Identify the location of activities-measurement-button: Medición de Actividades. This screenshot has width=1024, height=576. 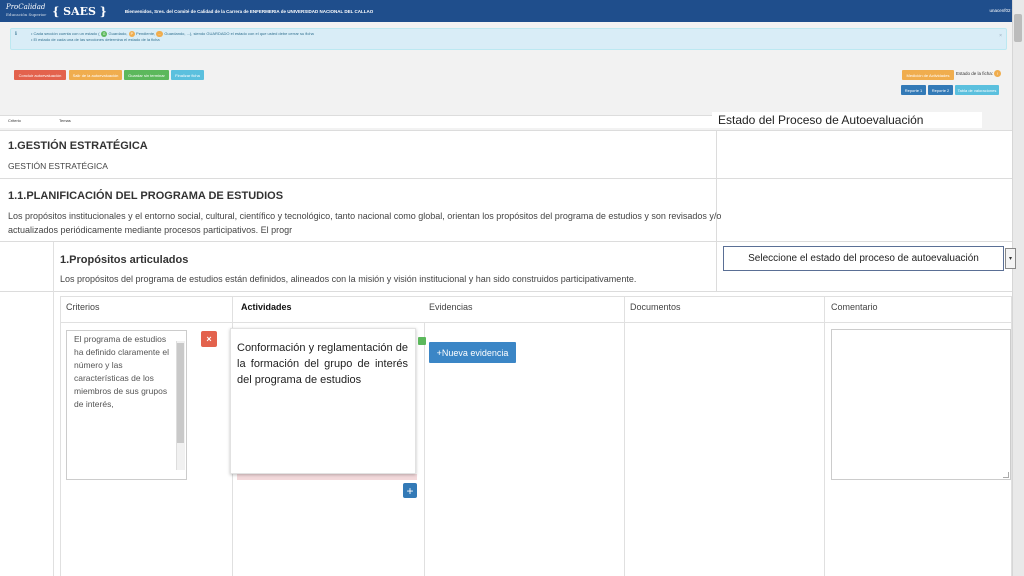
(928, 75).